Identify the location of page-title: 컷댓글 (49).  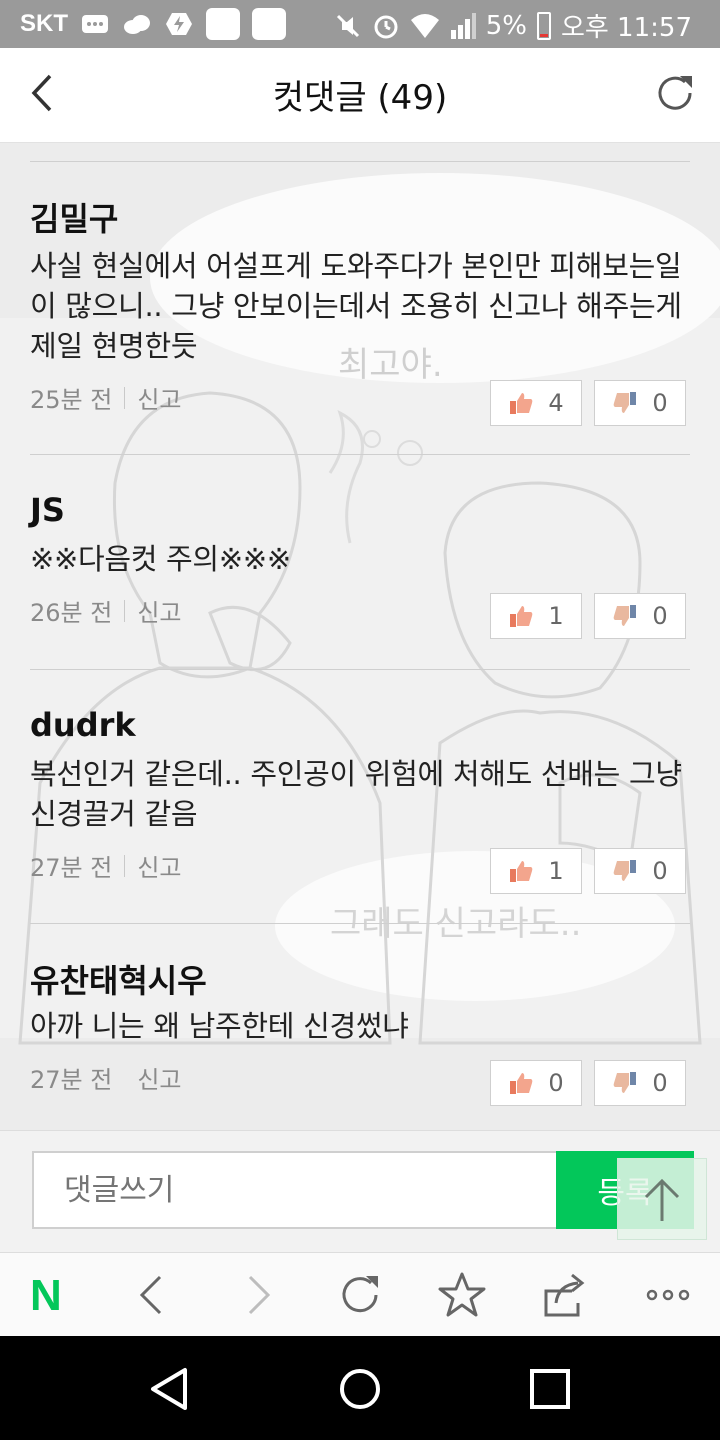
(360, 94).